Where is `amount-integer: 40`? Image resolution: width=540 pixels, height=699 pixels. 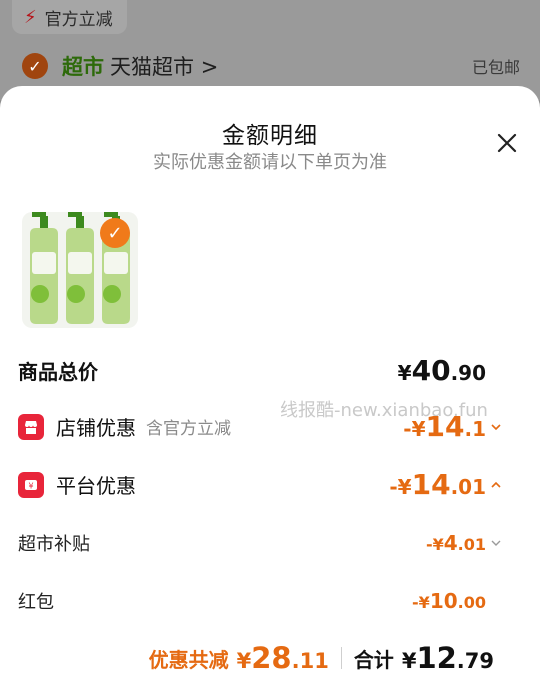
amount-integer: 40 is located at coordinates (431, 370).